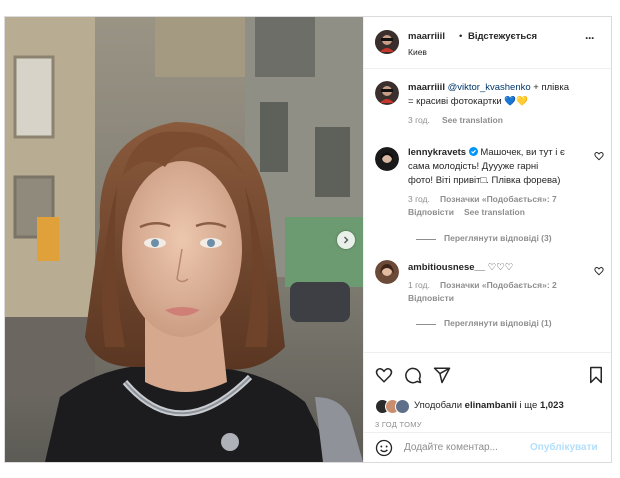  Describe the element at coordinates (498, 323) in the screenshot. I see `view-replies-button: Переглянути відповіді (1)` at that location.